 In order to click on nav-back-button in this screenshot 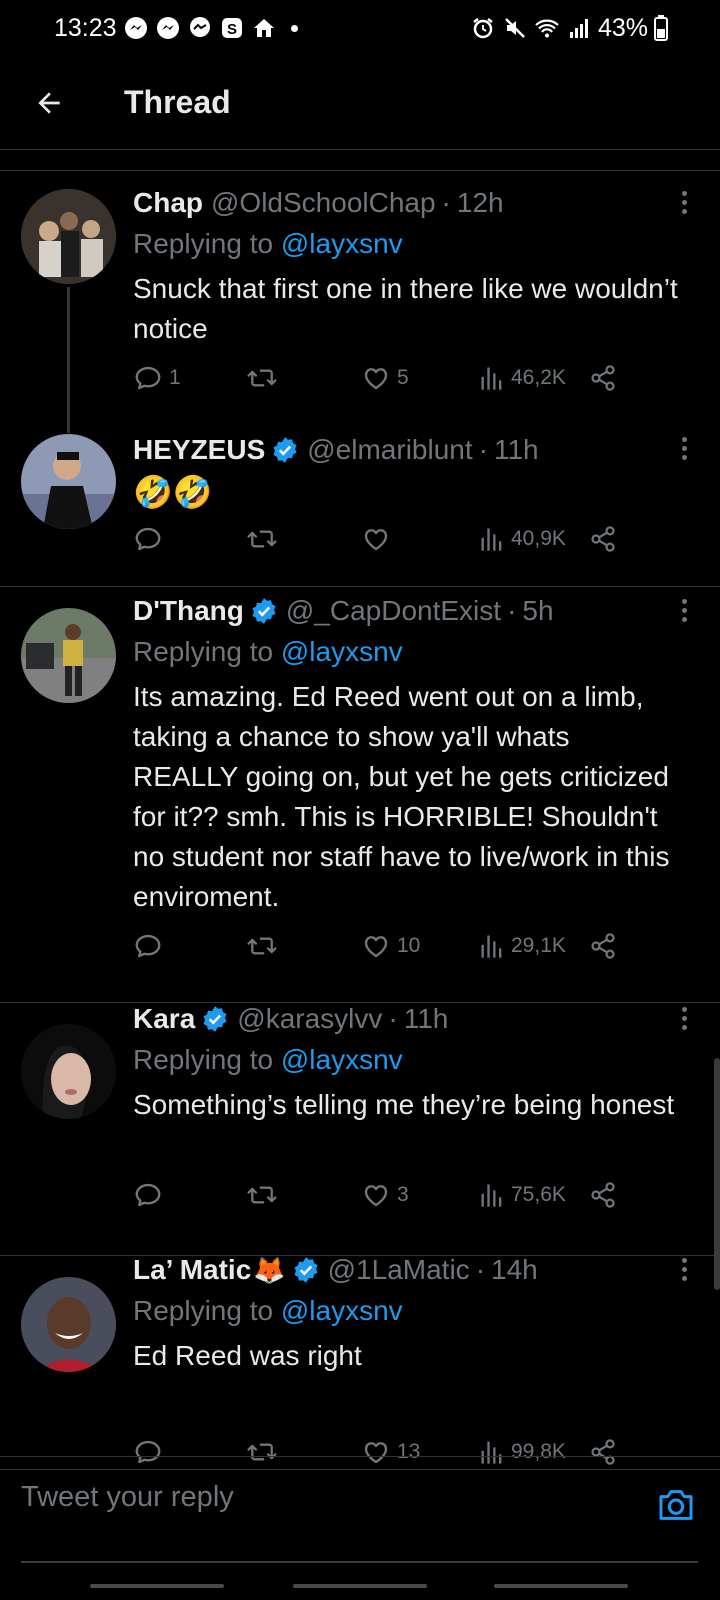, I will do `click(561, 1586)`.